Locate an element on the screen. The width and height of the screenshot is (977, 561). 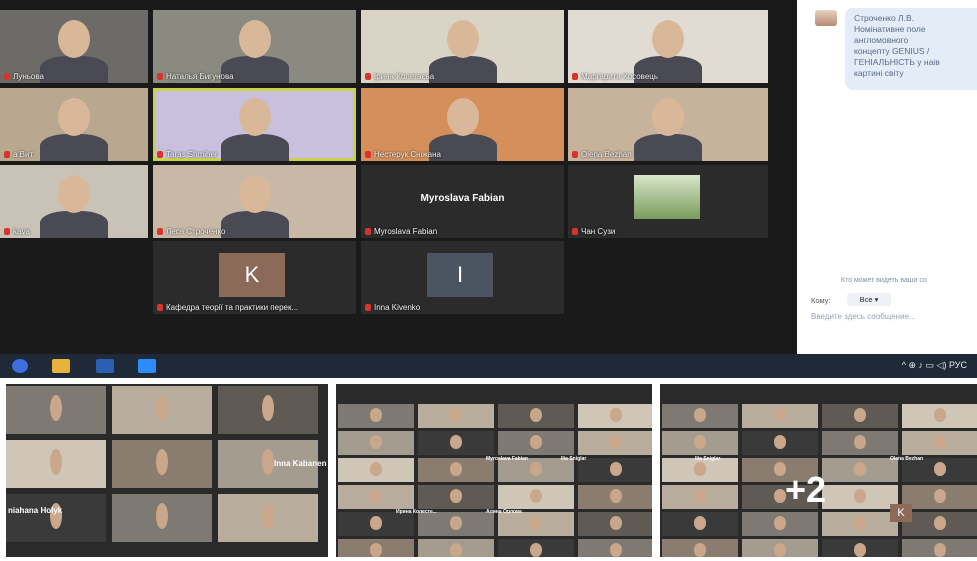
chat-recipient-select: Все ▾ is located at coordinates (869, 299).